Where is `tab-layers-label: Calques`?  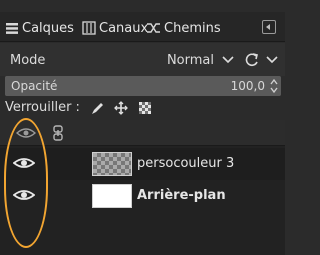
tab-layers-label: Calques is located at coordinates (48, 28).